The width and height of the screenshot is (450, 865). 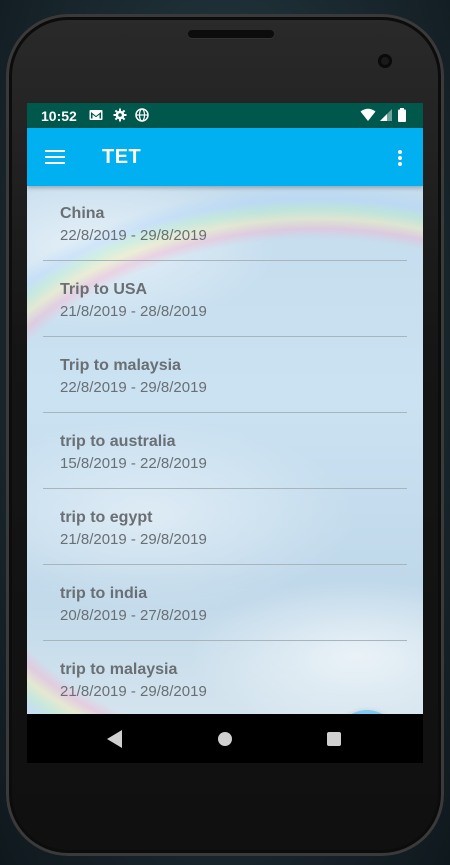 What do you see at coordinates (225, 527) in the screenshot?
I see `list-item: trip to egypt 21/8/2019 - 29/8/2019` at bounding box center [225, 527].